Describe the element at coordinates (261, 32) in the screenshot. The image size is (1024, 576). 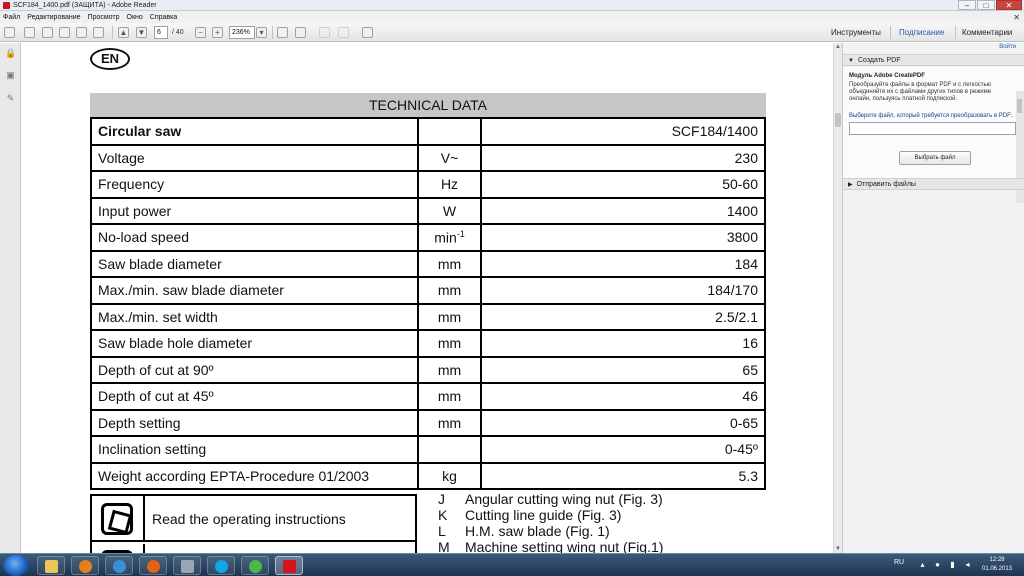
I see `zoom-dropdown-icon: ▾` at that location.